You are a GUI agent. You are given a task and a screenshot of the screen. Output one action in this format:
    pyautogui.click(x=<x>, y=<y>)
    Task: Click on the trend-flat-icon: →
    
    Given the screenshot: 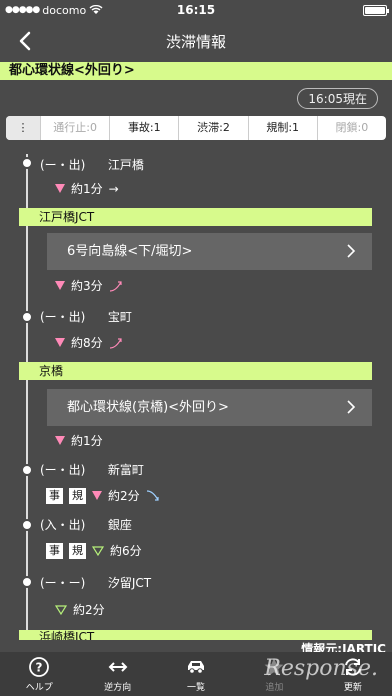 What is the action you would take?
    pyautogui.click(x=113, y=188)
    